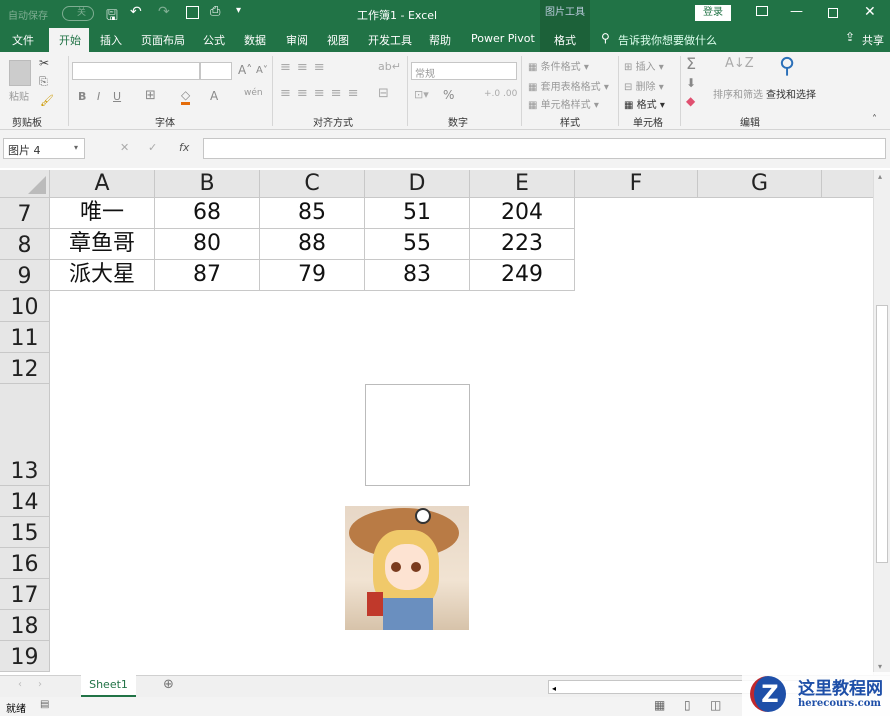  I want to click on customize-qat-icon: ▾, so click(238, 10).